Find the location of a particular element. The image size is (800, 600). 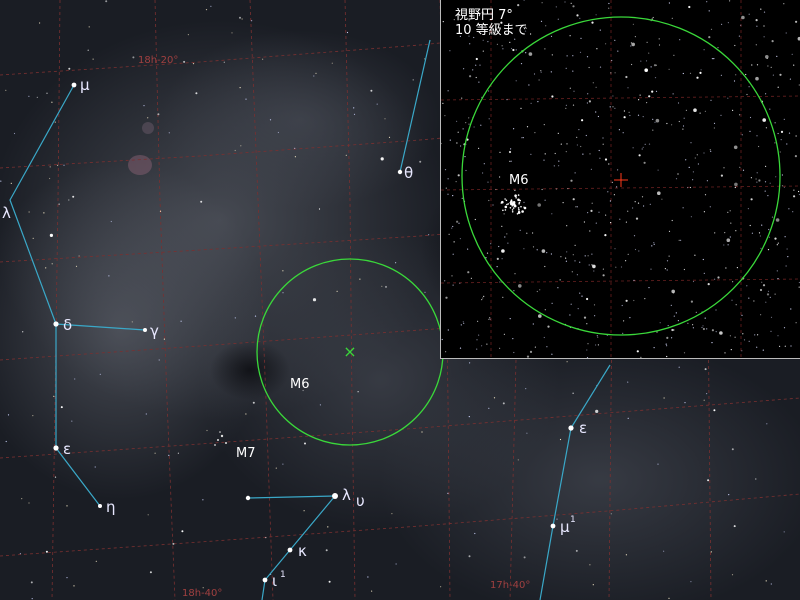

star-theta is located at coordinates (400, 172).